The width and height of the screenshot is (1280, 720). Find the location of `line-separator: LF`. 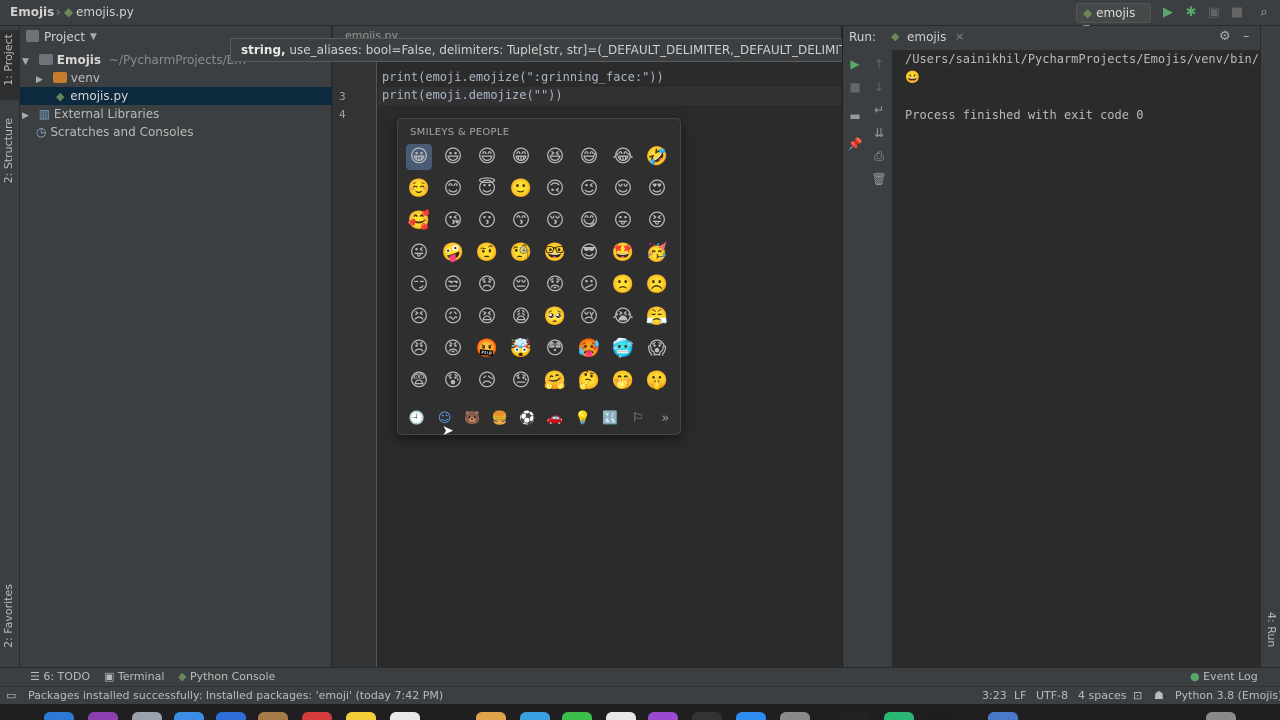

line-separator: LF is located at coordinates (1020, 695).